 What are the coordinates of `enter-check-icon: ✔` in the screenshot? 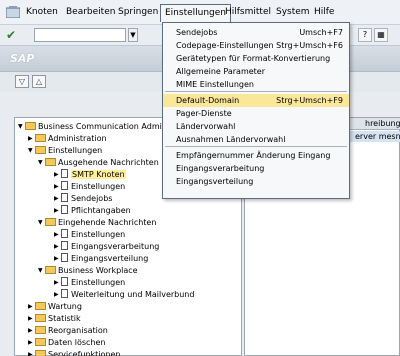 It's located at (13, 35).